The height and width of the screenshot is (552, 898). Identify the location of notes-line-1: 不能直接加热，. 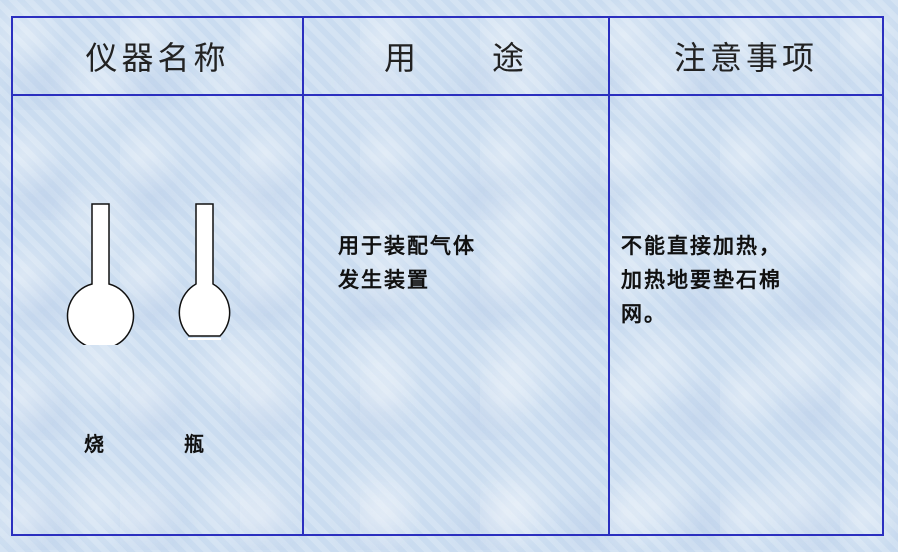
(701, 246).